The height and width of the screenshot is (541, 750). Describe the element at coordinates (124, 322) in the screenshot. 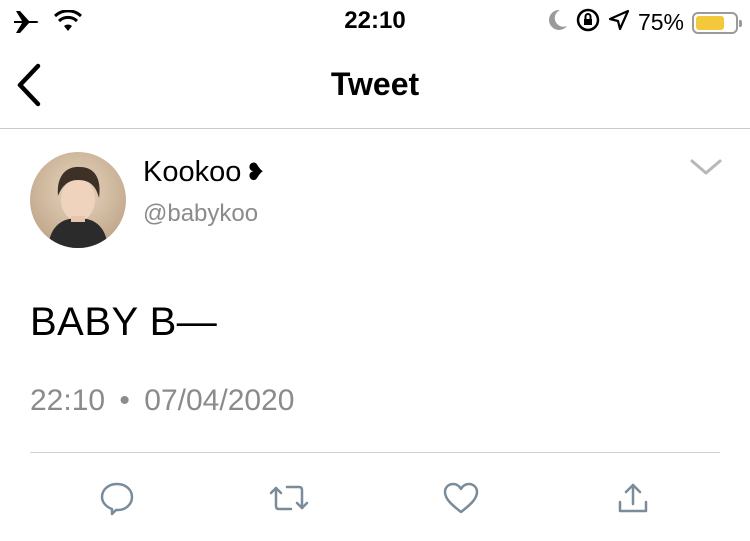

I see `tweet-text: BABY B—` at that location.